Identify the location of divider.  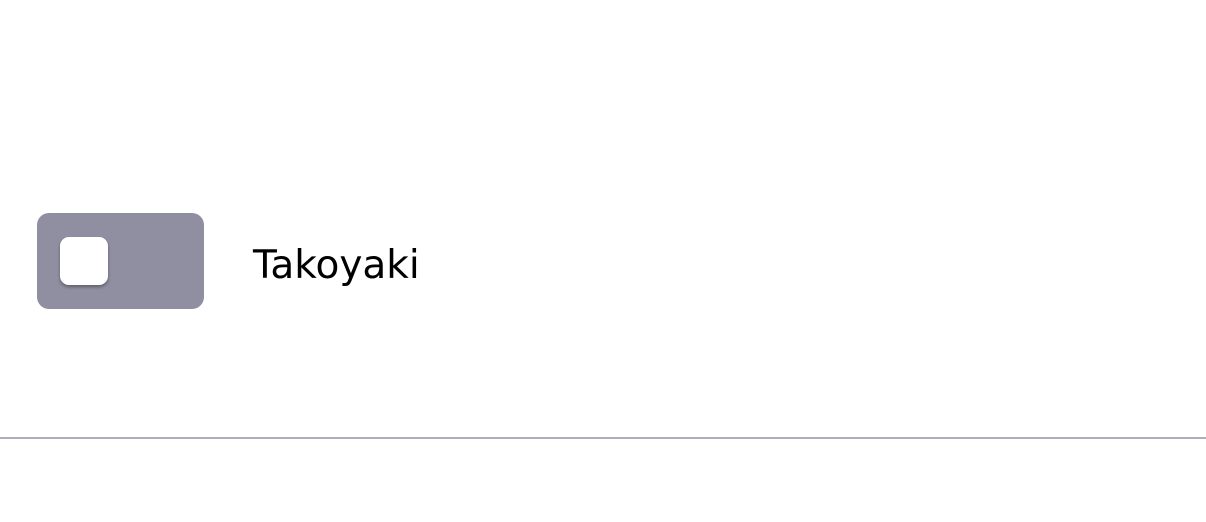
(603, 438).